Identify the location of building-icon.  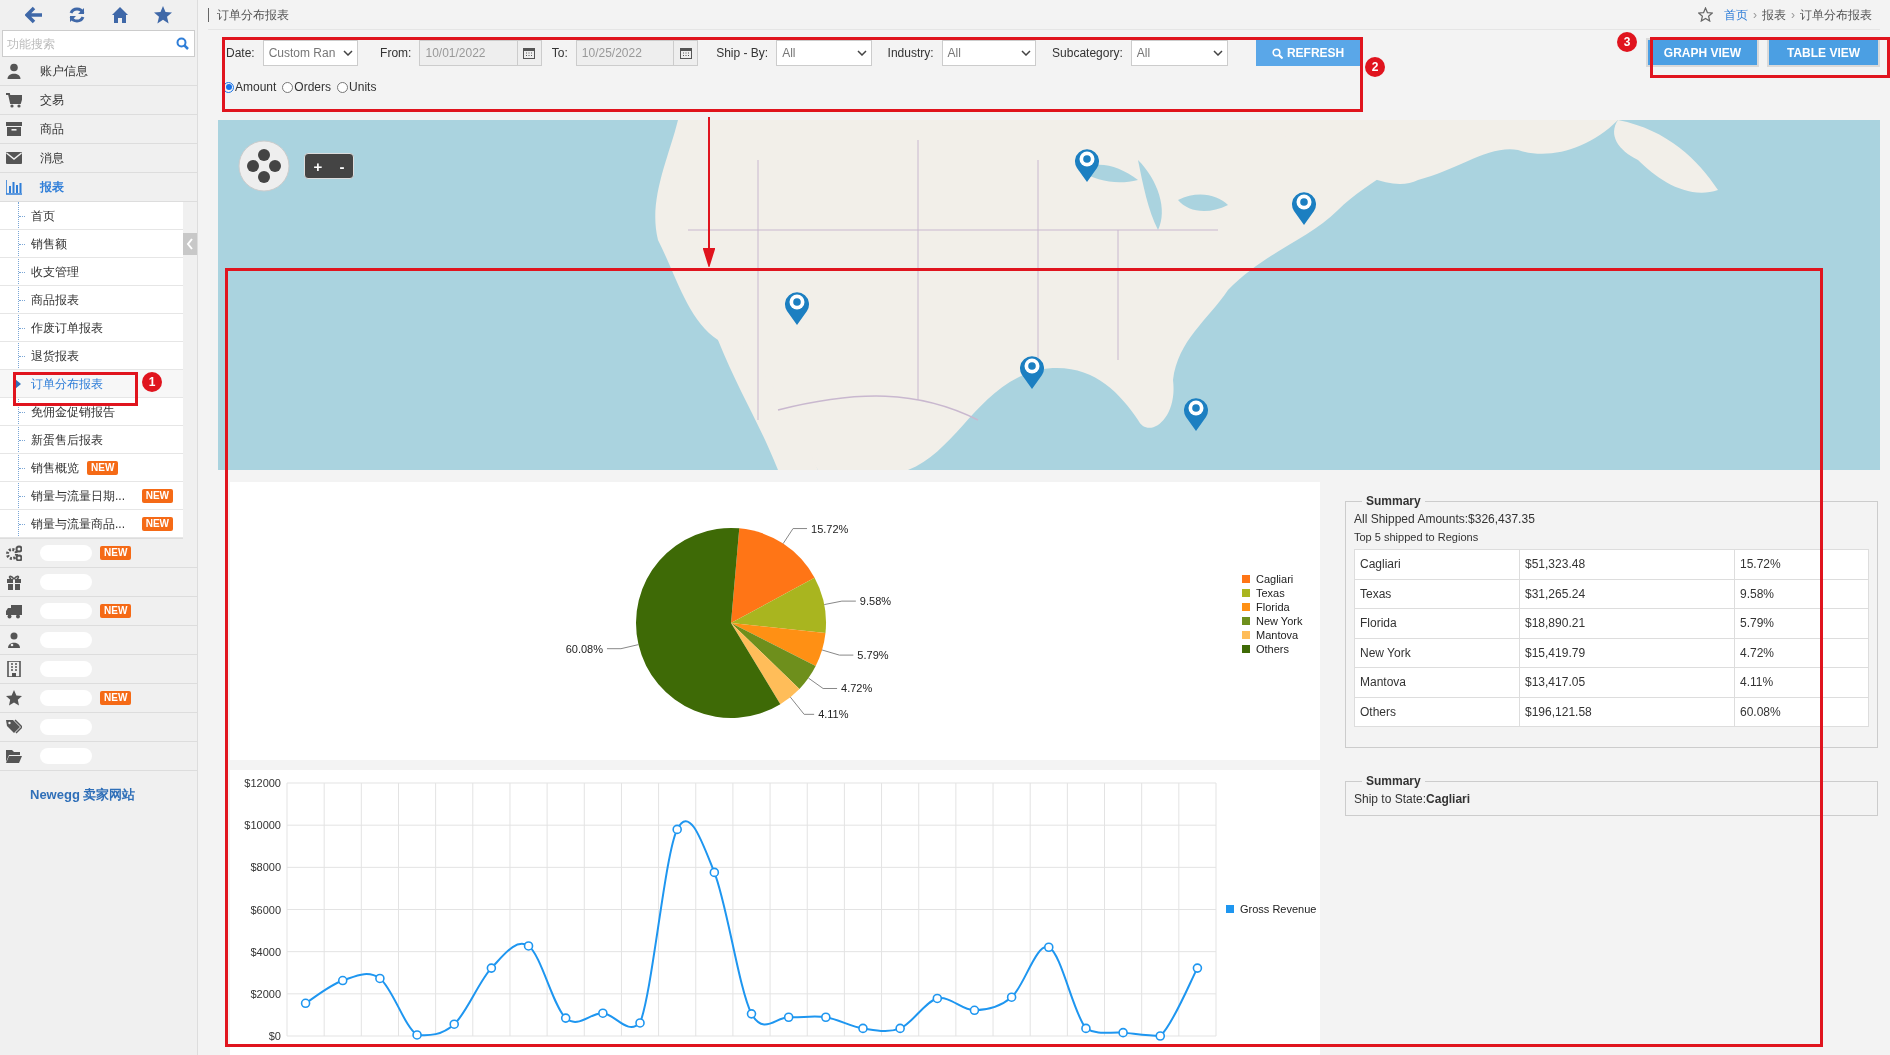
(14, 669).